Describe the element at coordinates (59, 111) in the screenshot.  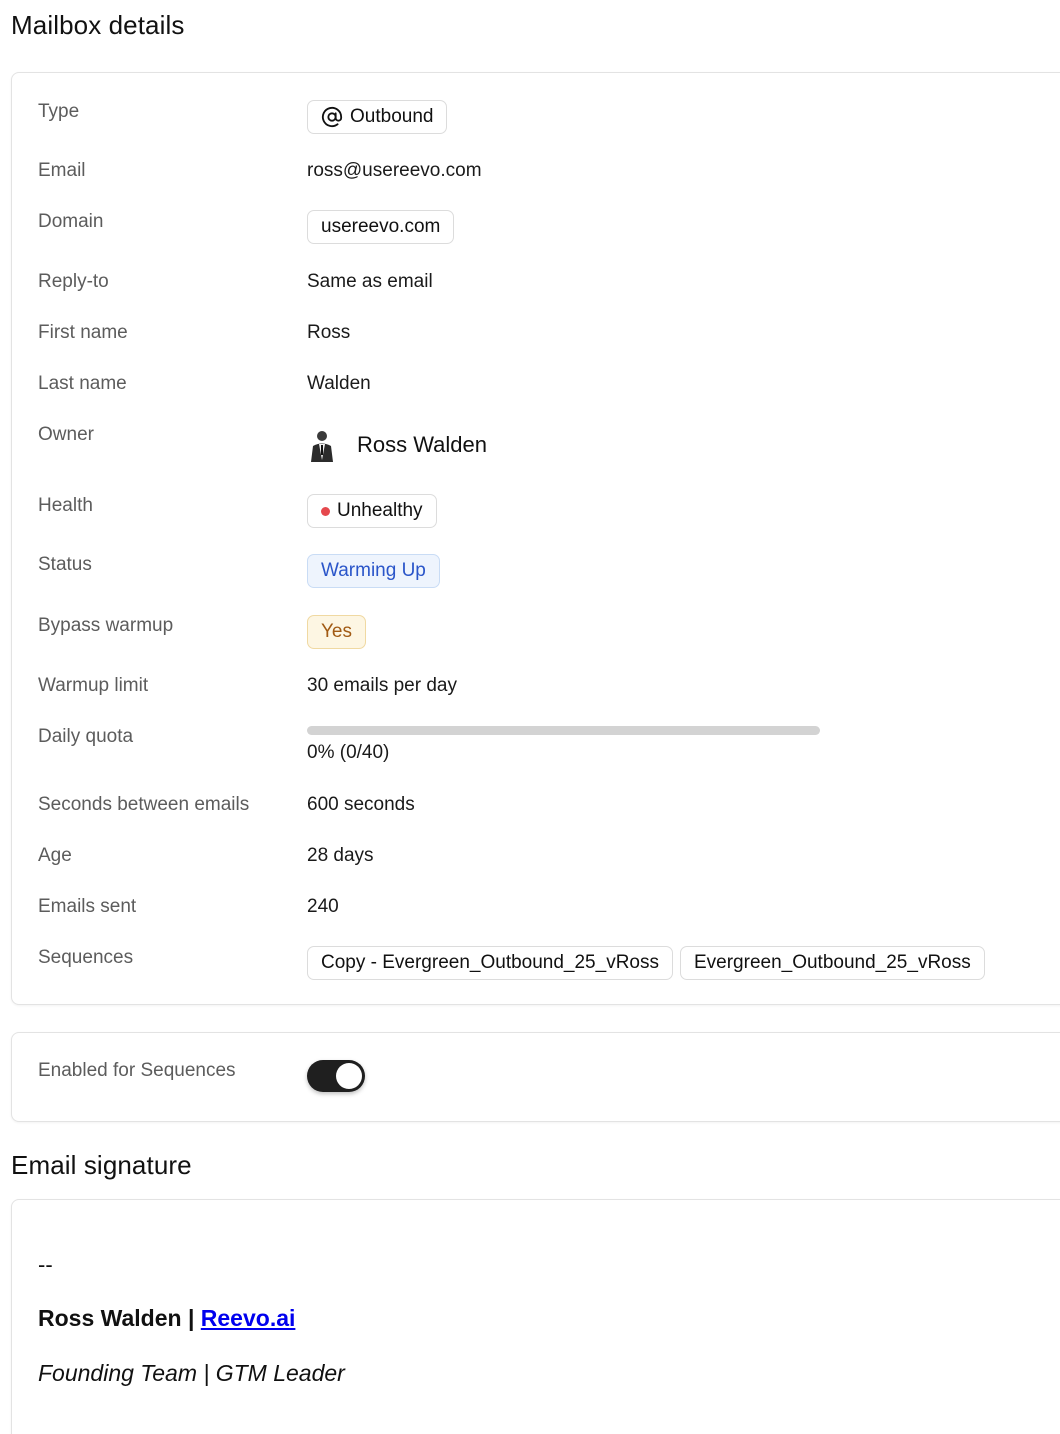
I see `type-label: Type` at that location.